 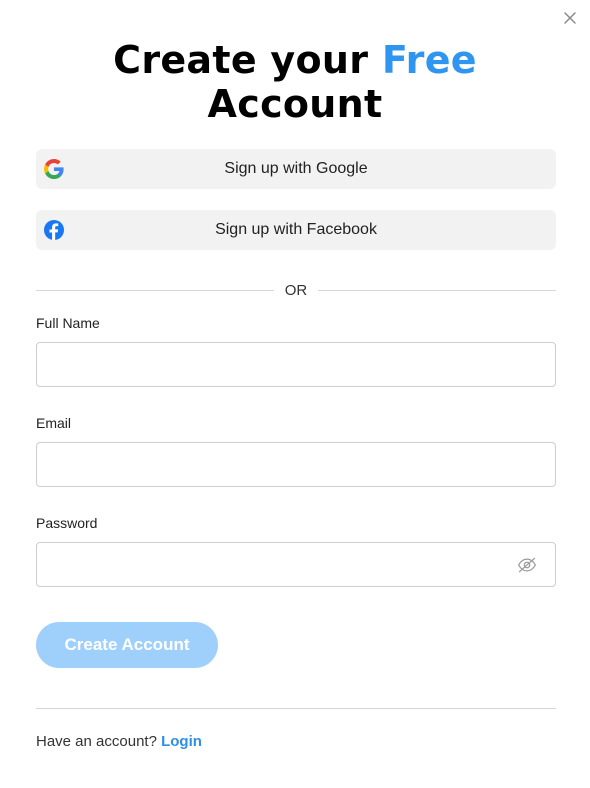 I want to click on login-link: Login, so click(x=181, y=741).